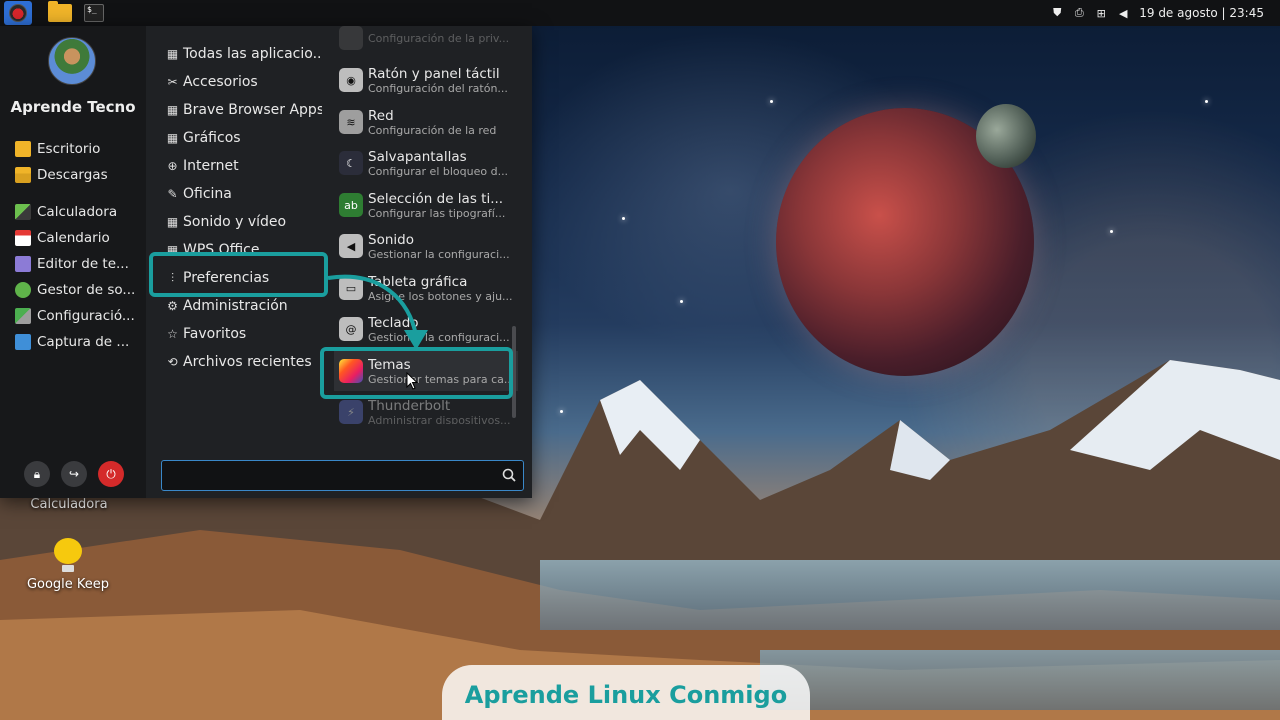 The image size is (1280, 720). I want to click on favorite-item-calendario: Calendario, so click(73, 238).